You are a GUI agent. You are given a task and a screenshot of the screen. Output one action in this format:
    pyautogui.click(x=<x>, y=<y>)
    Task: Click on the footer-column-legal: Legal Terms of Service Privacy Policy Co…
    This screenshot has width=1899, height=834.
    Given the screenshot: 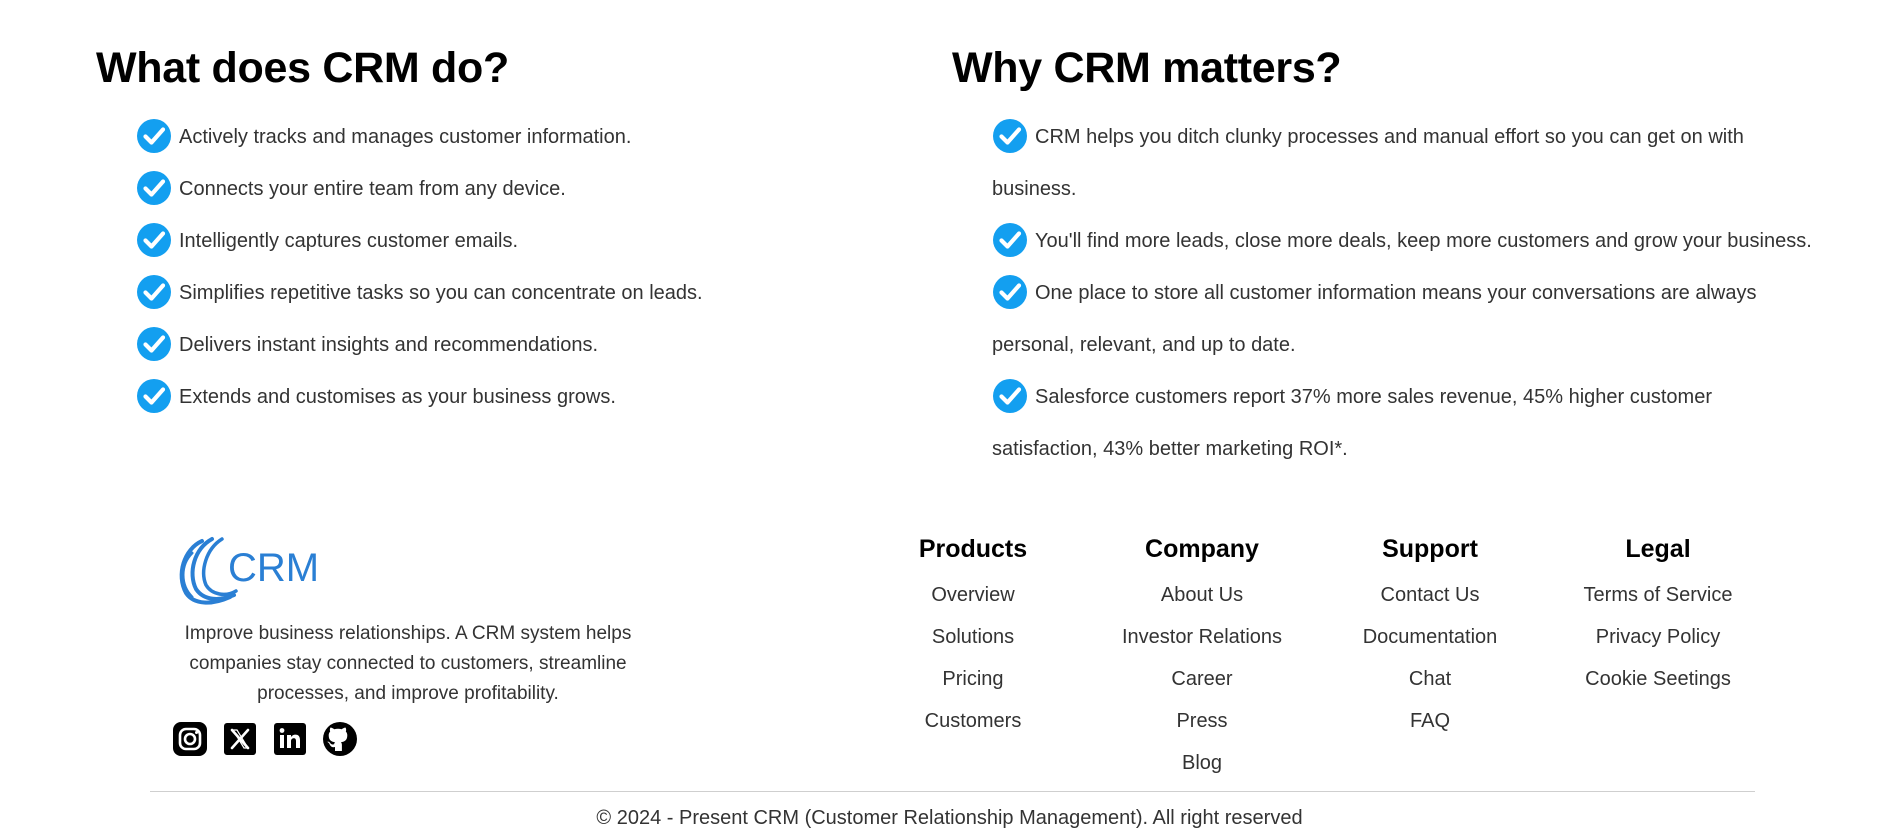 What is the action you would take?
    pyautogui.click(x=1658, y=616)
    